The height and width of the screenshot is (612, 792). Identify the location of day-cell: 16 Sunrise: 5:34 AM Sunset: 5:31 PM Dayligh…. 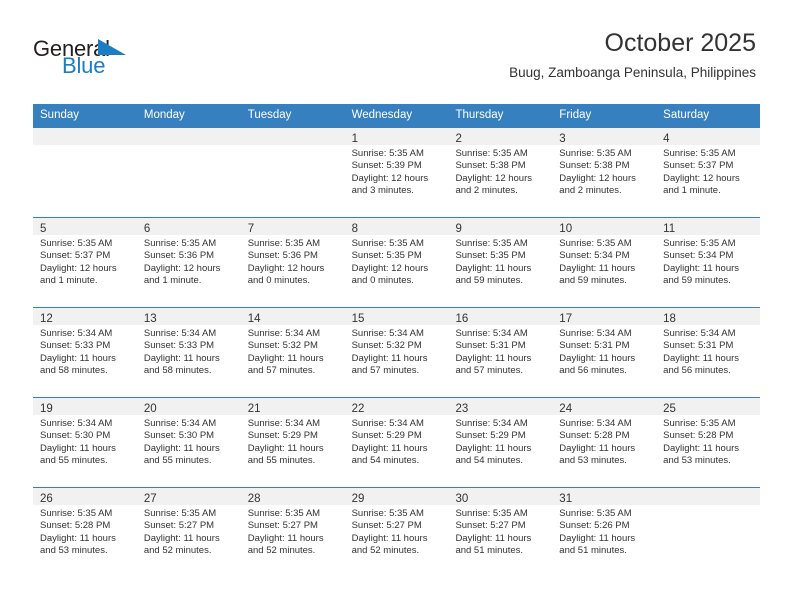
(500, 352).